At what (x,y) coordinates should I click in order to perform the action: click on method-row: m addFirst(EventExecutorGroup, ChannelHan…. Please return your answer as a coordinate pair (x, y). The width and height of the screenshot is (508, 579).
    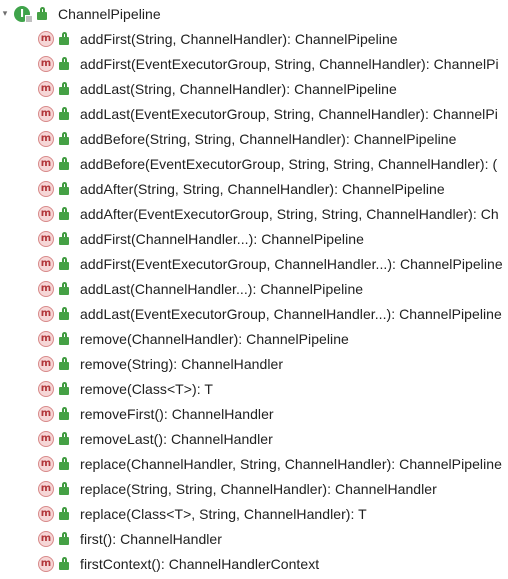
    Looking at the image, I should click on (254, 264).